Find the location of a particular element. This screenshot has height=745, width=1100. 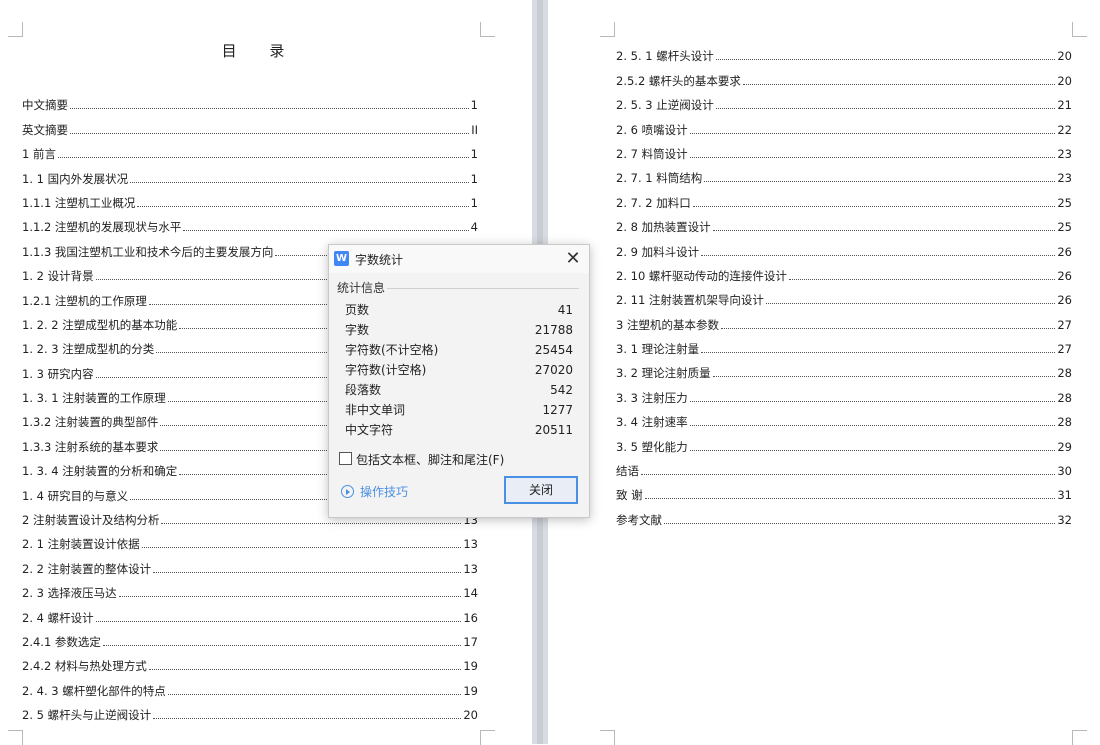

toc-entry-text: 2. 8 加热装置设计 is located at coordinates (663, 227).